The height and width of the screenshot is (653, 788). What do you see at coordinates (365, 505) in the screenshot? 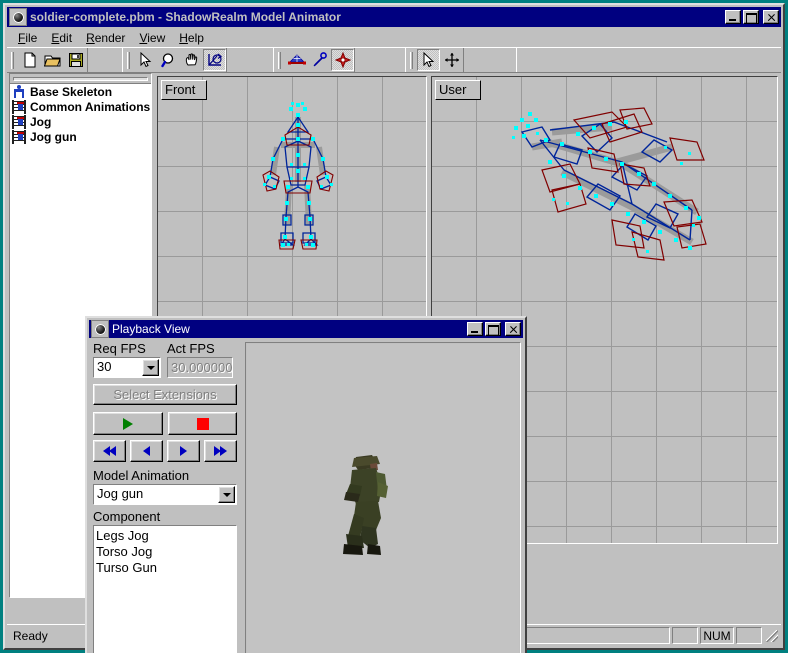
I see `running-soldier-sprite` at bounding box center [365, 505].